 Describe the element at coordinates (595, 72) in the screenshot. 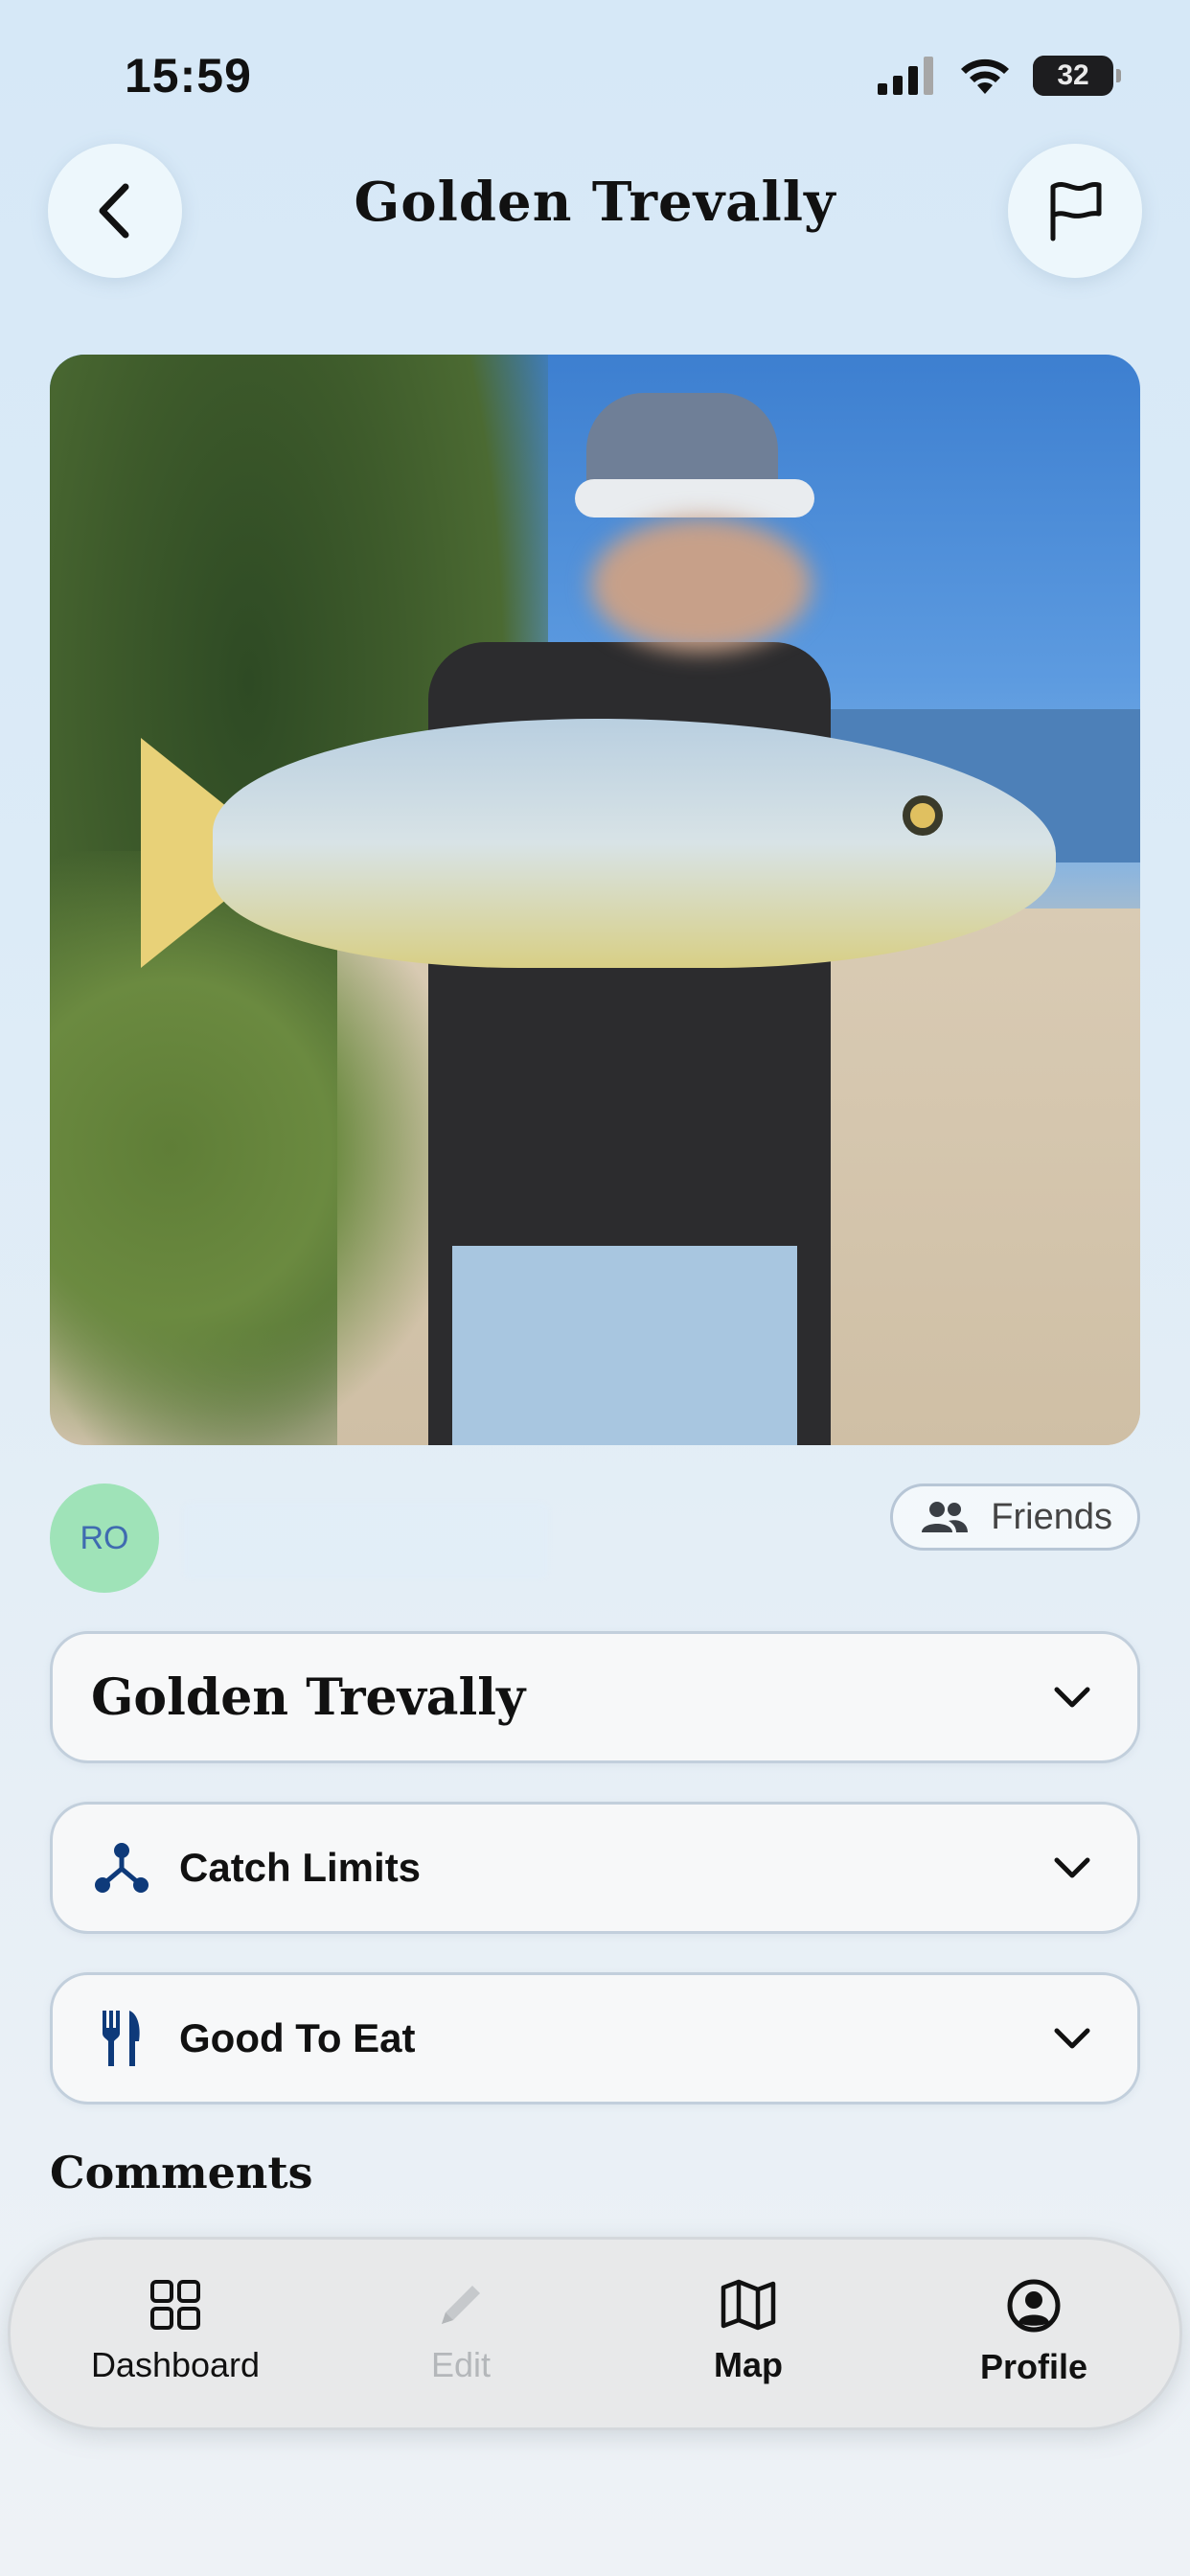

I see `status-bar: 15:59 32` at that location.